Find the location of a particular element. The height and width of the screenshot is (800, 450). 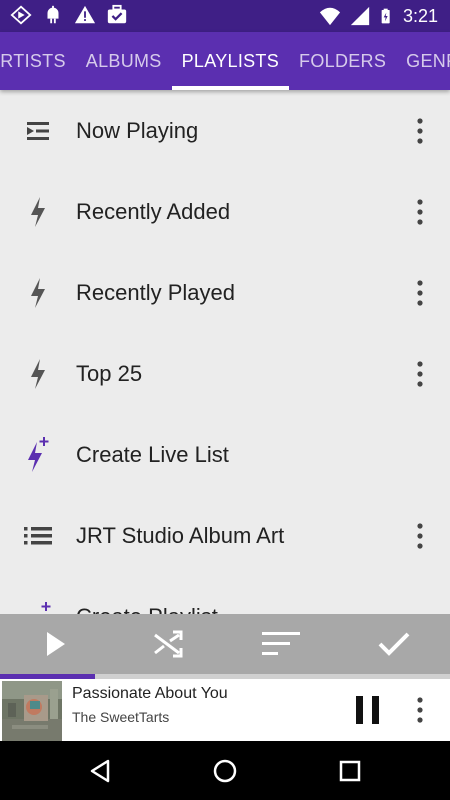

playlist-item-label: Top 25 is located at coordinates (109, 373).